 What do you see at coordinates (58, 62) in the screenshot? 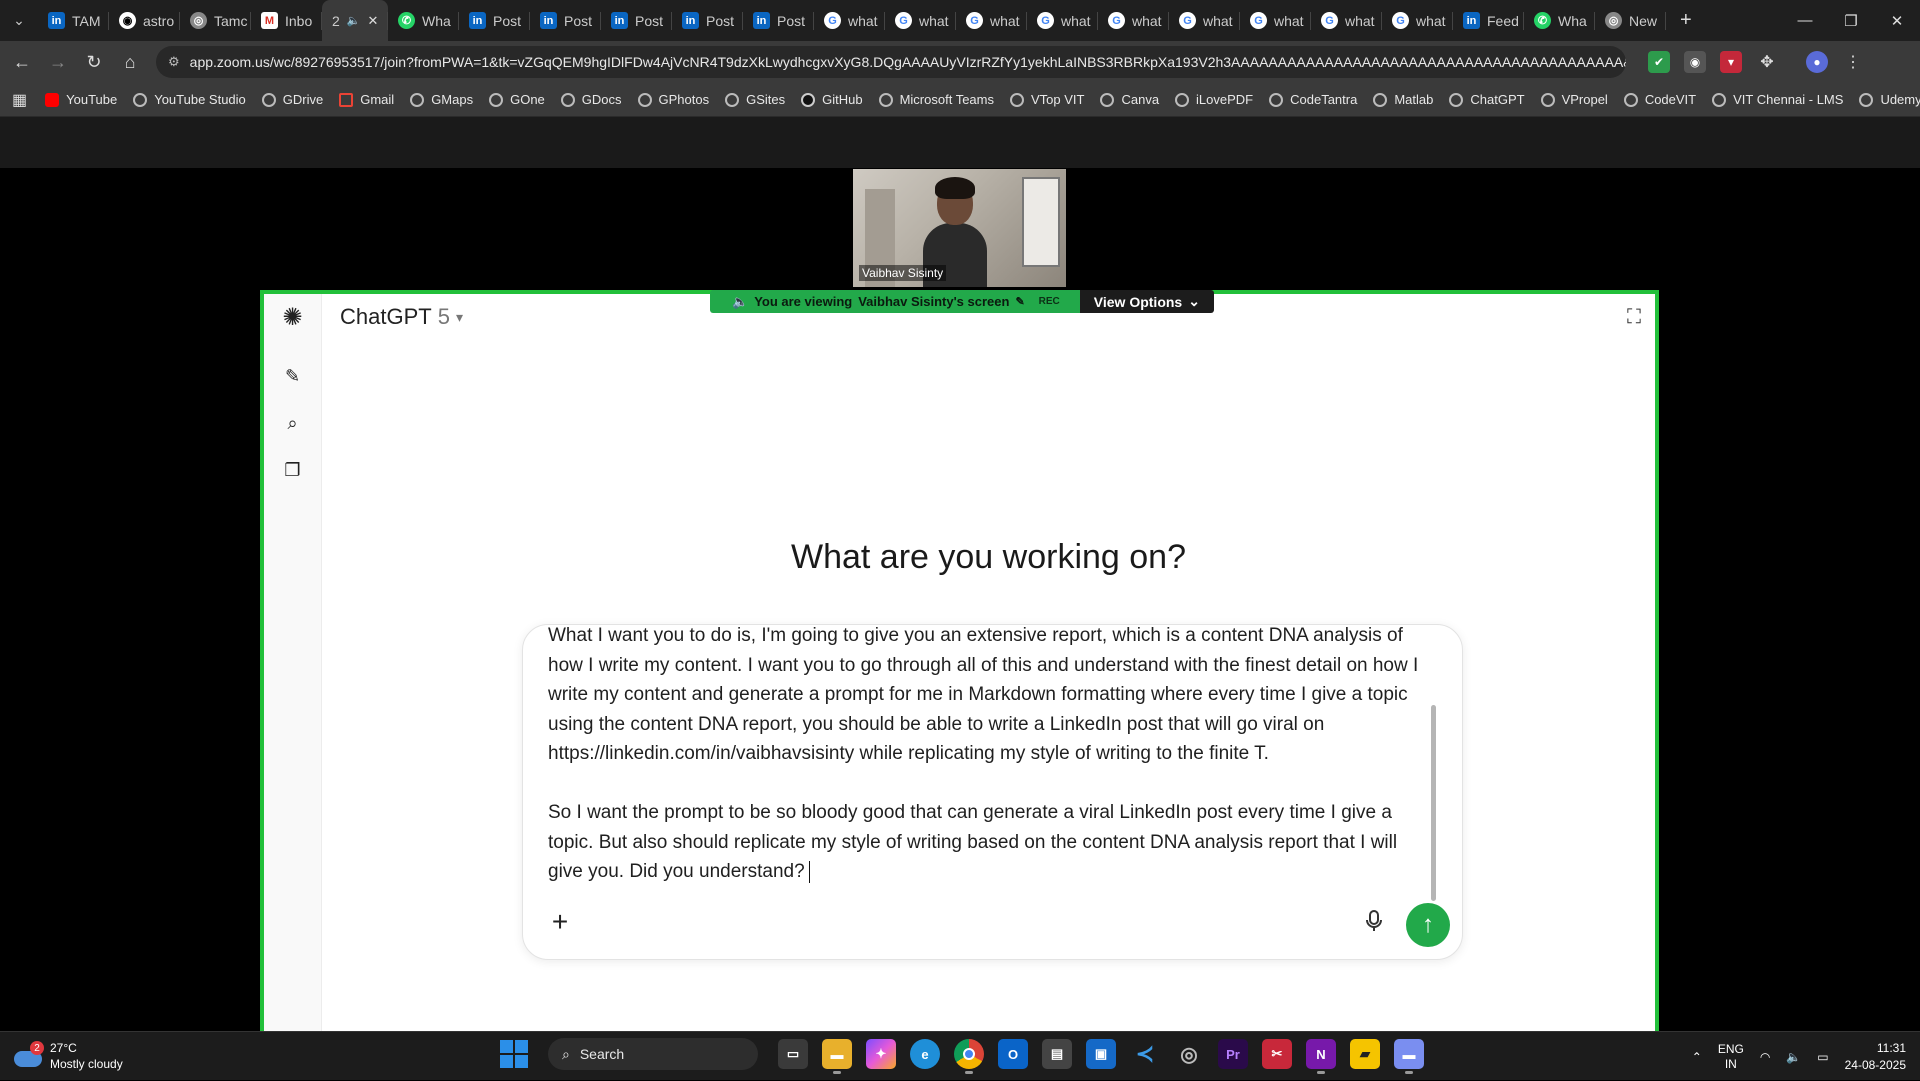
I see `forward-arrow-icon: →` at bounding box center [58, 62].